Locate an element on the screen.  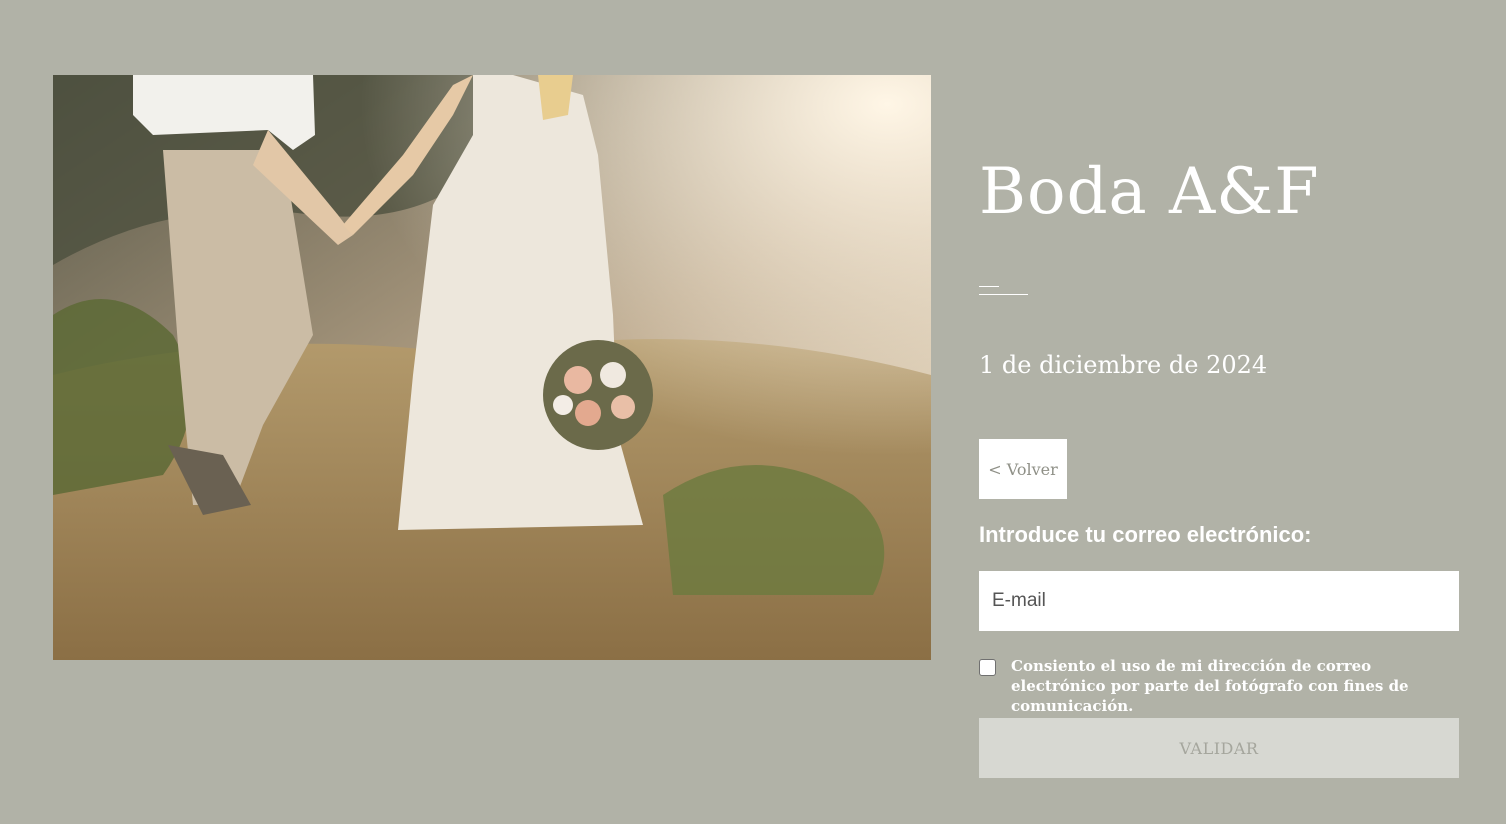
consent-checkbox is located at coordinates (987, 667).